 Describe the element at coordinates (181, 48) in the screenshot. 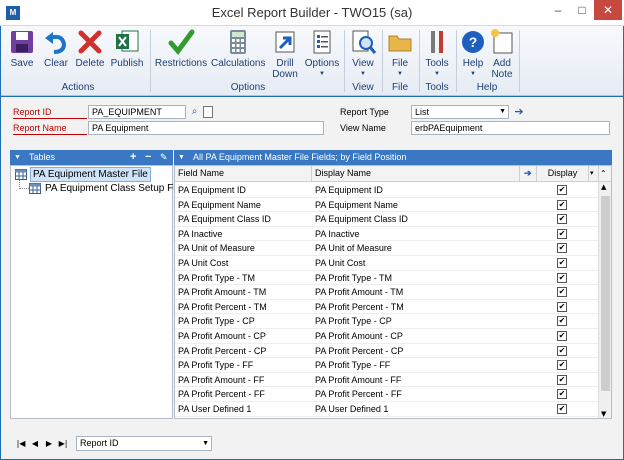

I see `restrictions-button: Restrictions` at that location.